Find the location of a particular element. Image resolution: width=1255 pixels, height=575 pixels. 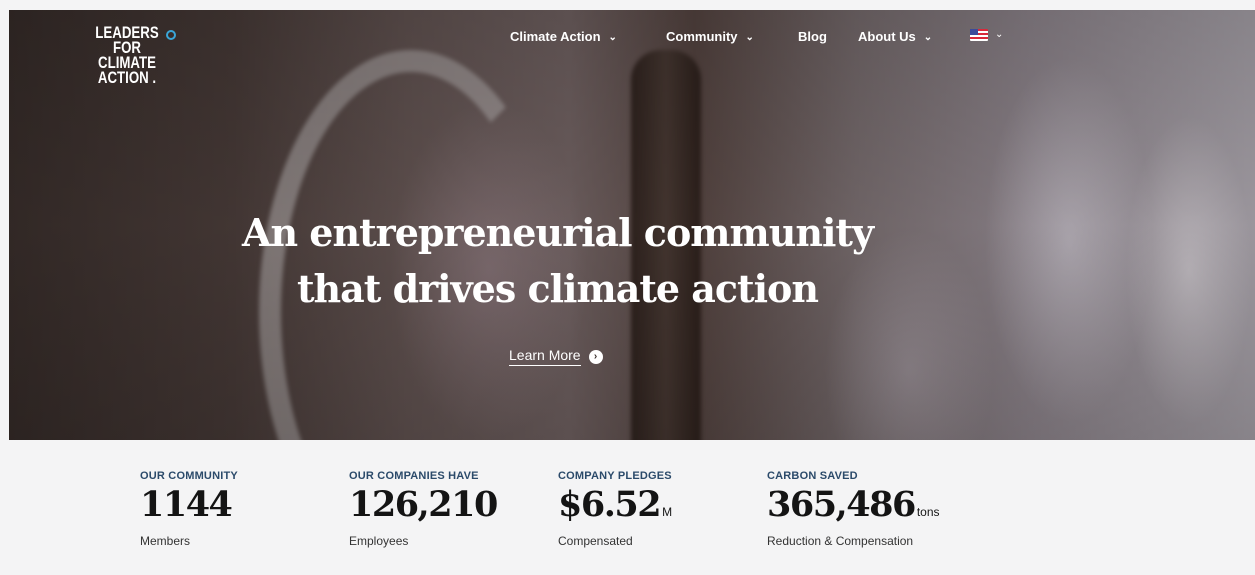

stat-unit: tons is located at coordinates (928, 512).